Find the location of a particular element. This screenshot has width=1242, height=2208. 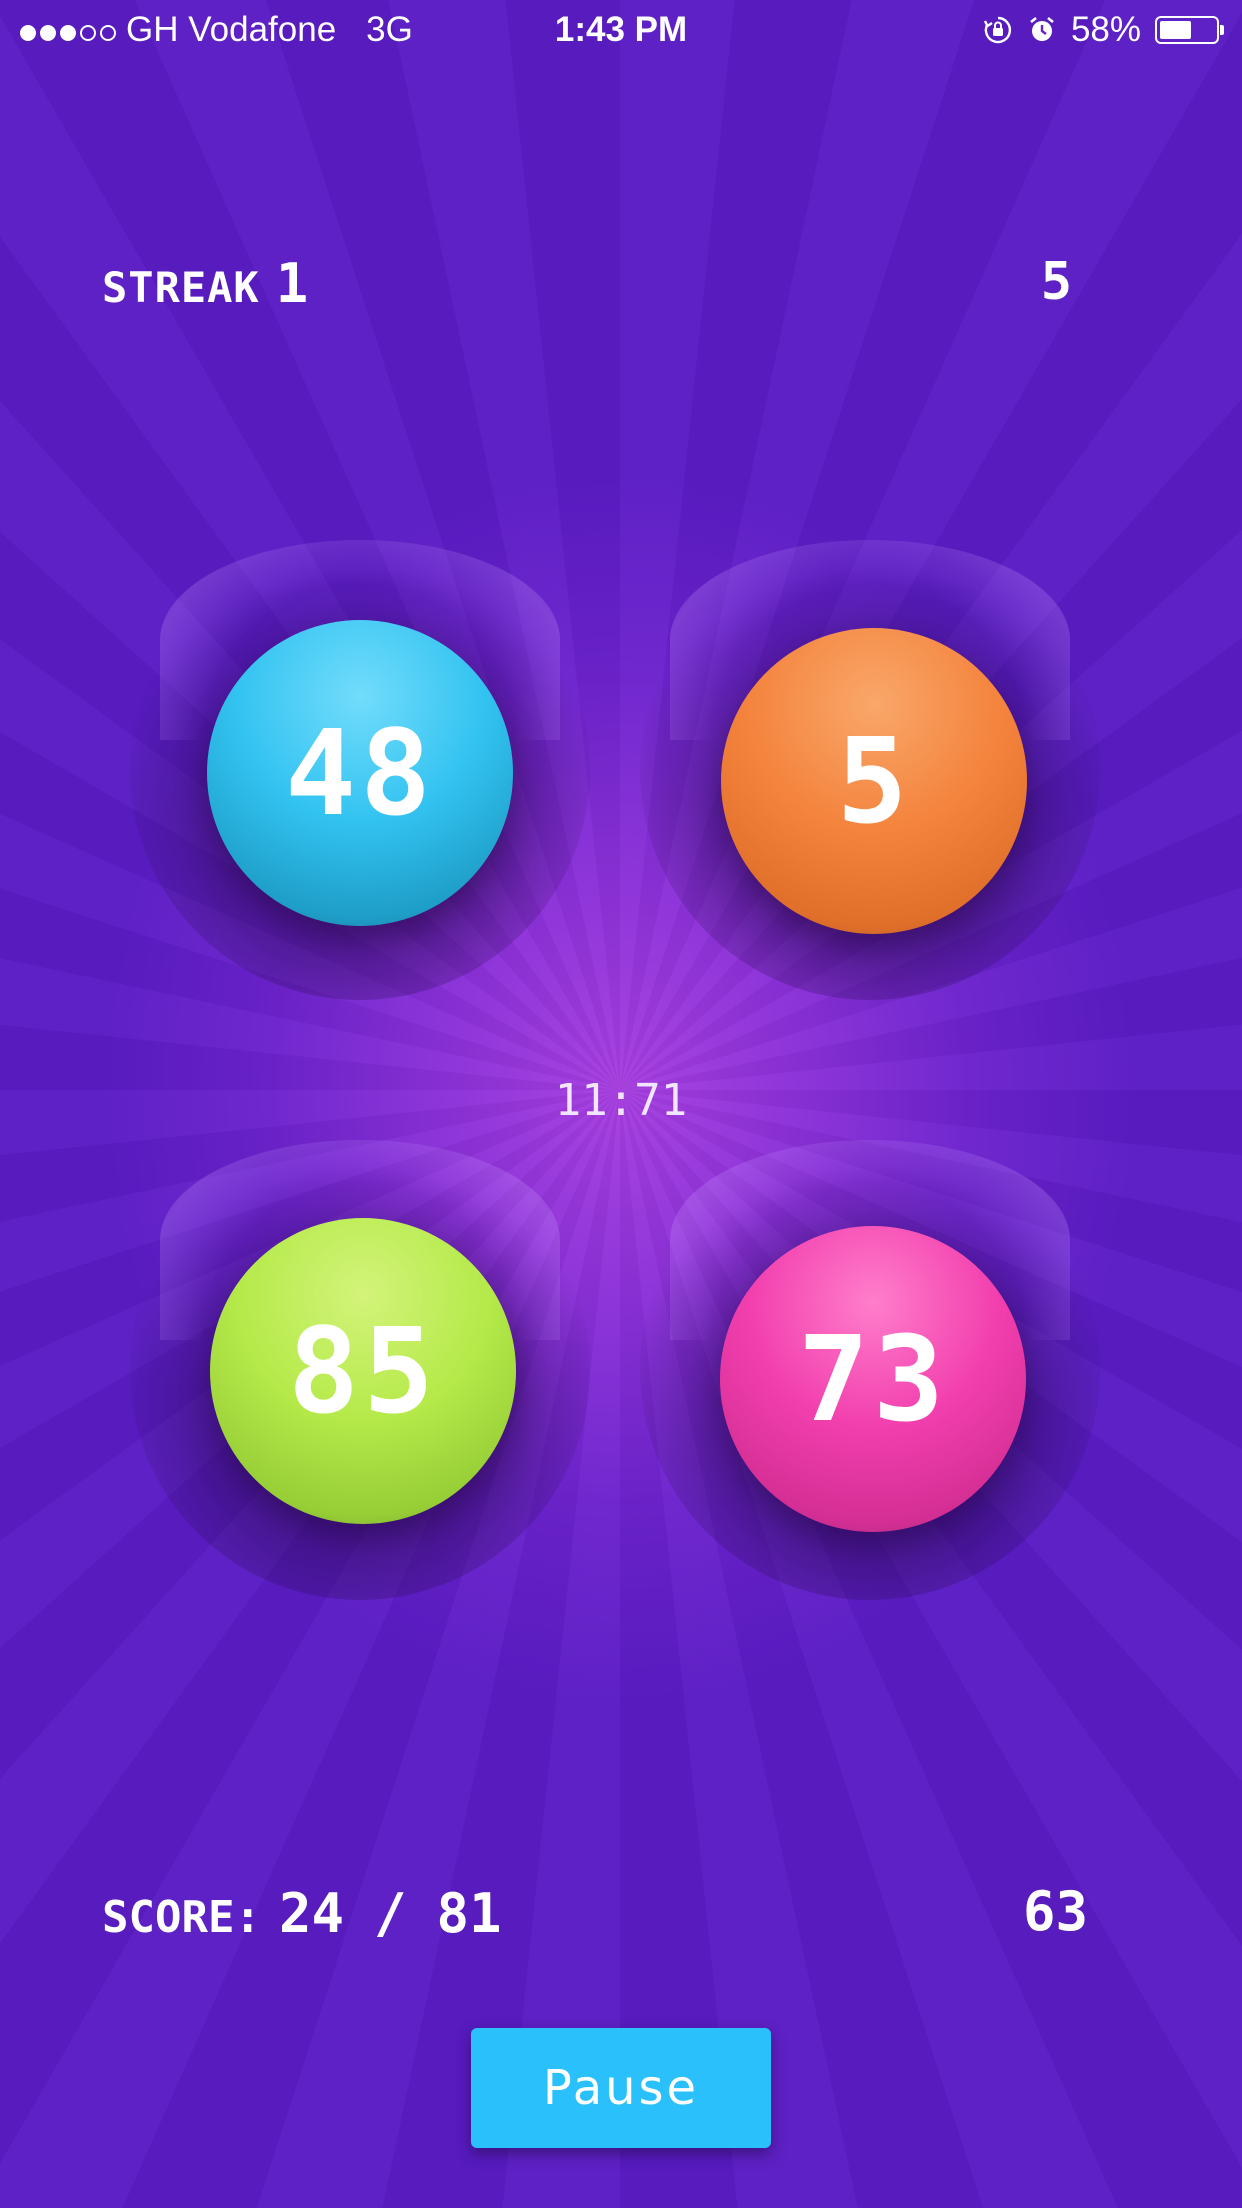

target-number: 5 is located at coordinates (1056, 282).